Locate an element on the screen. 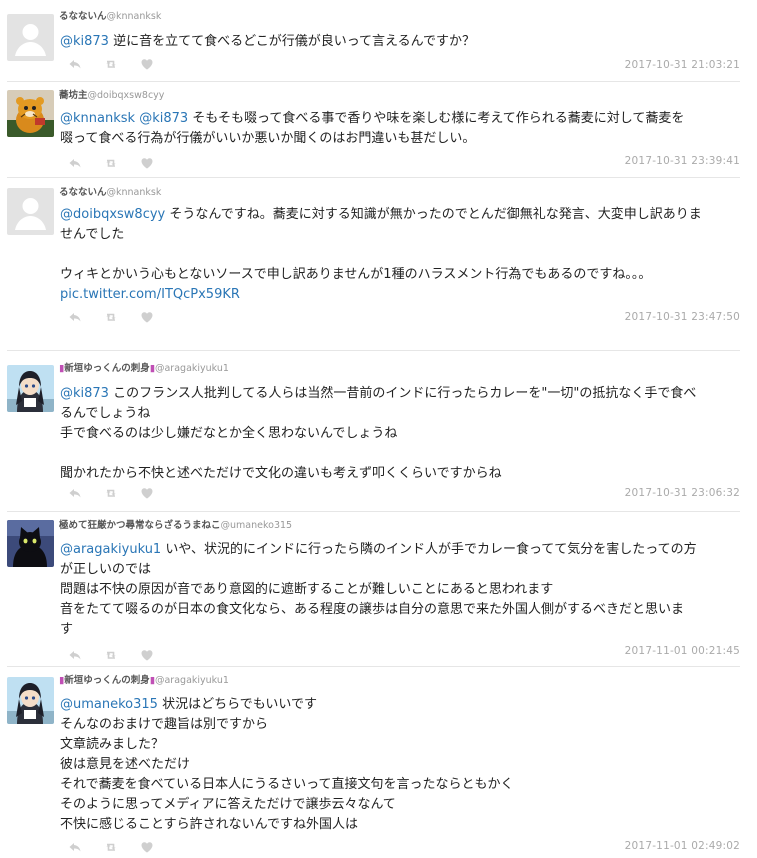 The width and height of the screenshot is (757, 858). tweet-header: るなないん@knnanksk is located at coordinates (110, 17).